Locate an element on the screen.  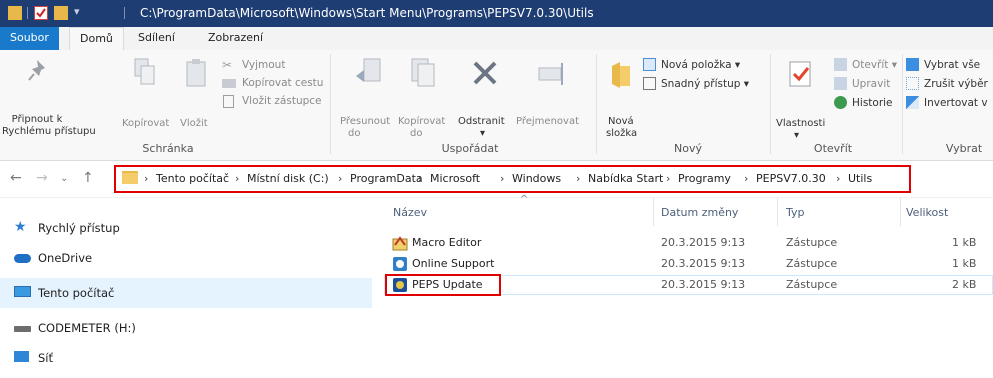
breadcrumb-item: Programy is located at coordinates (704, 178).